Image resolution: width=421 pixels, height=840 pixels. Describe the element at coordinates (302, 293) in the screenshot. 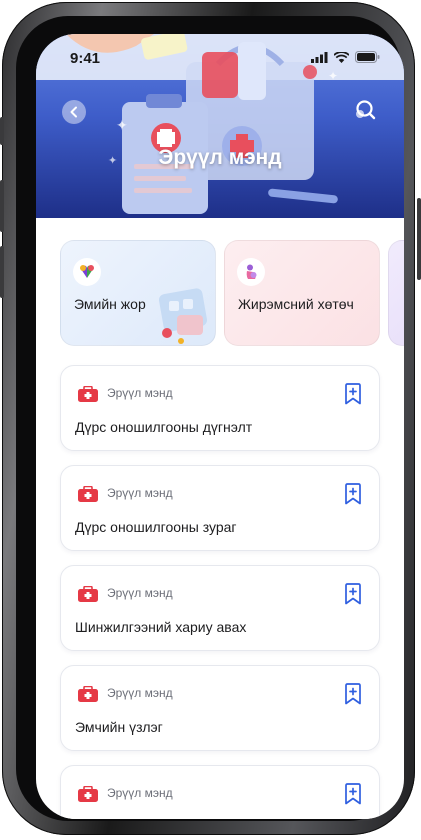

I see `quick-card-pregnancy-guide: Жирэмсний хөтөч` at that location.